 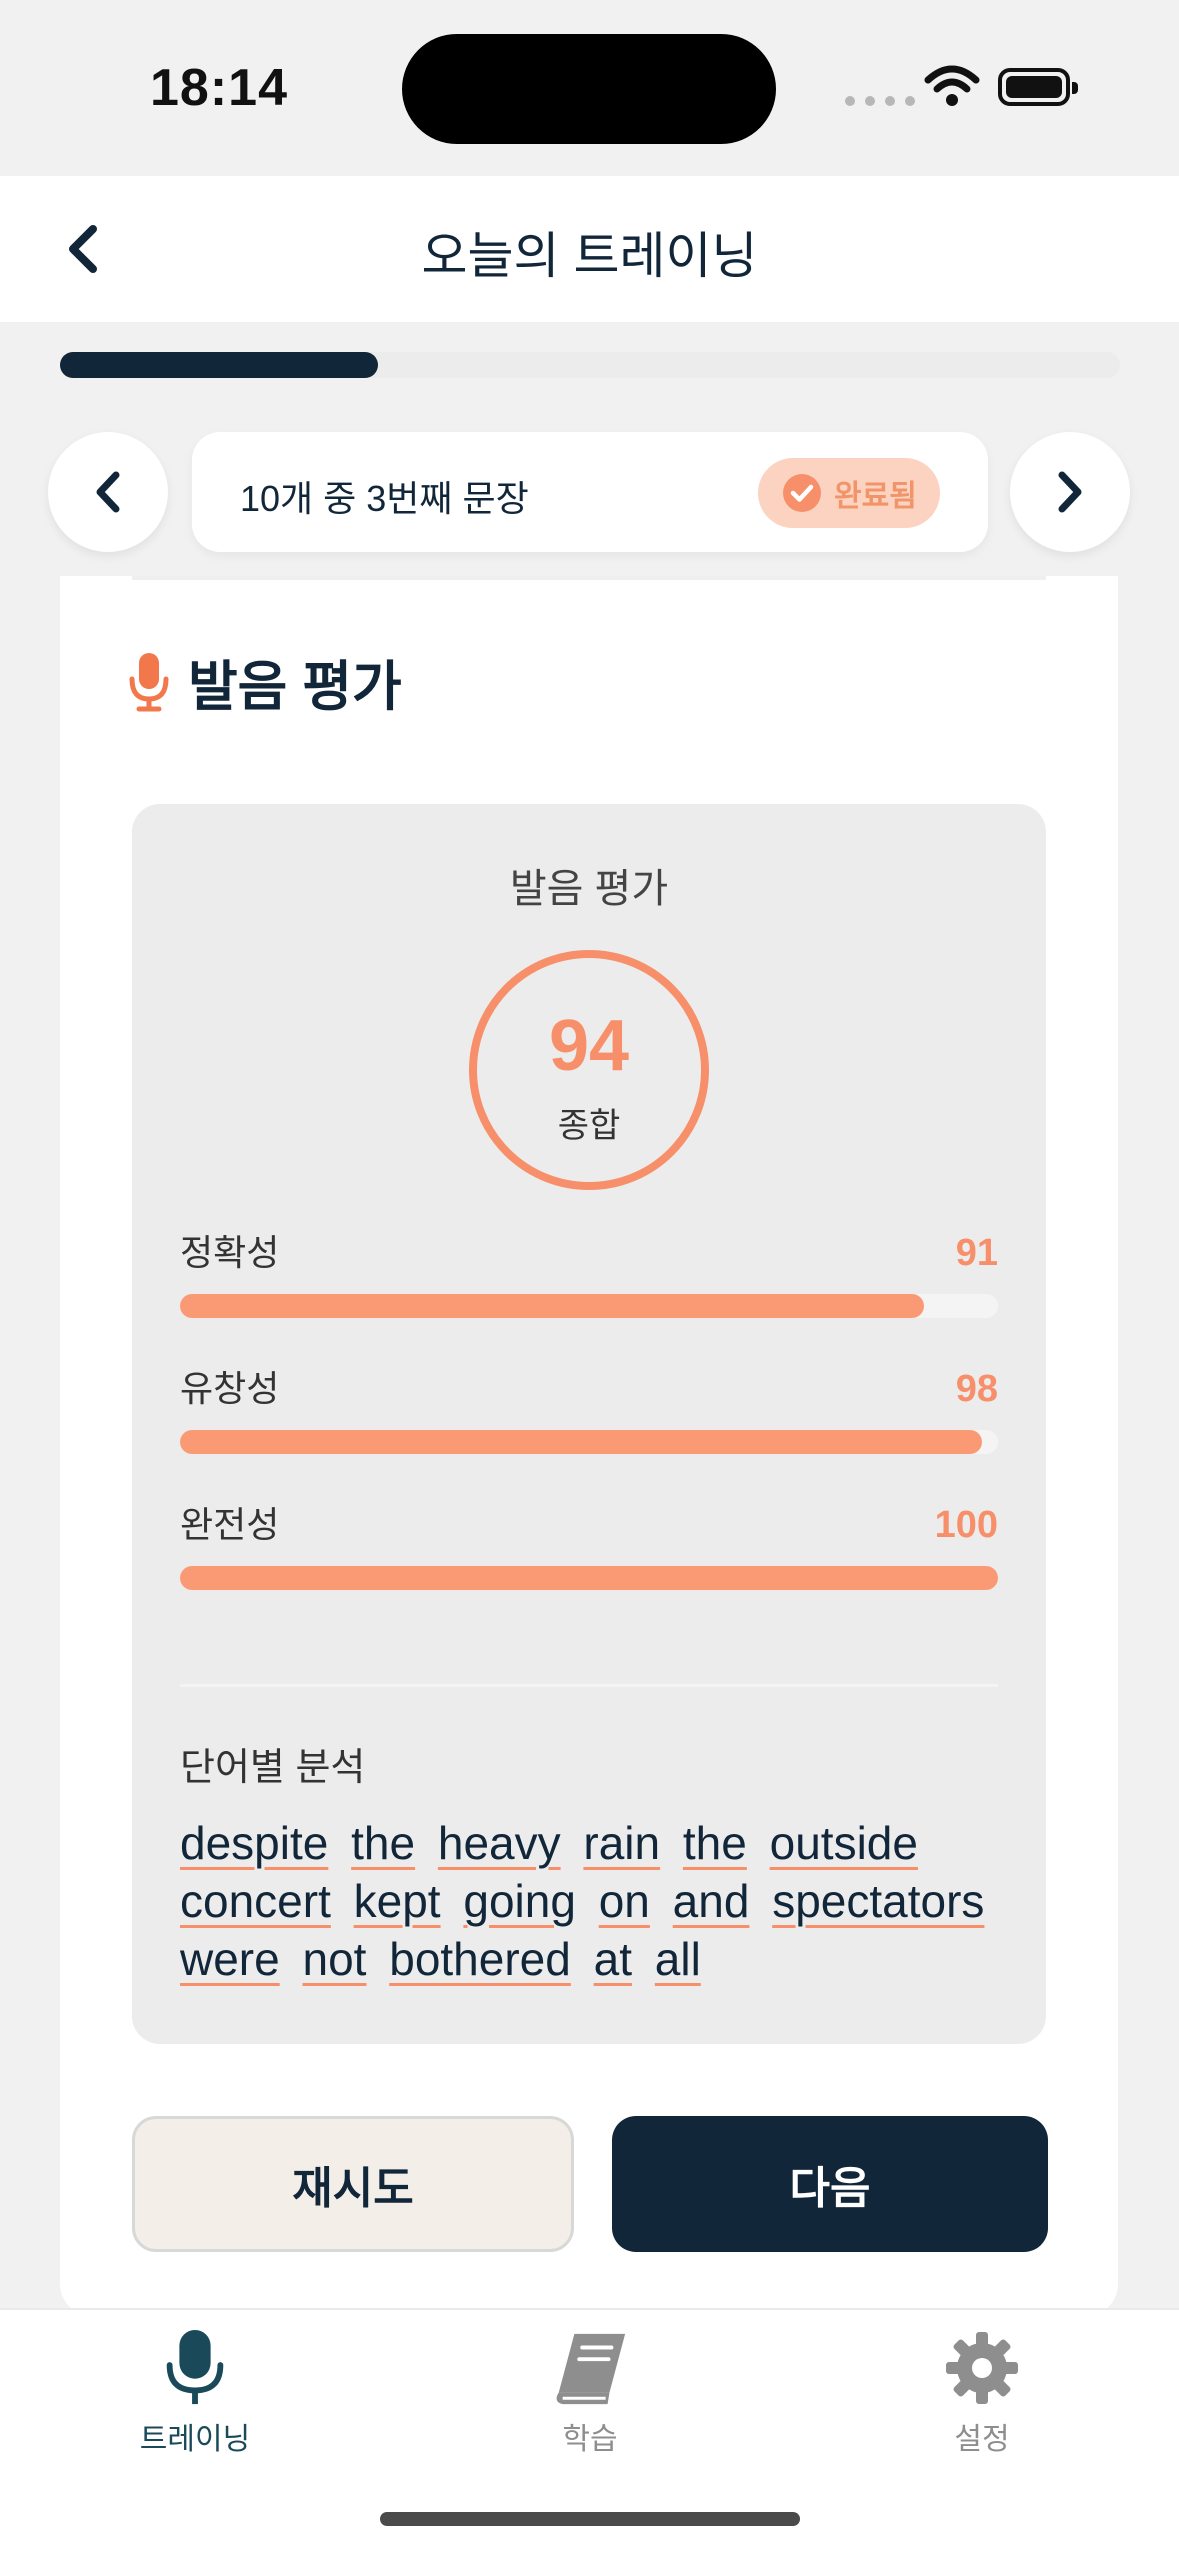 What do you see at coordinates (844, 1843) in the screenshot?
I see `word-item: outside` at bounding box center [844, 1843].